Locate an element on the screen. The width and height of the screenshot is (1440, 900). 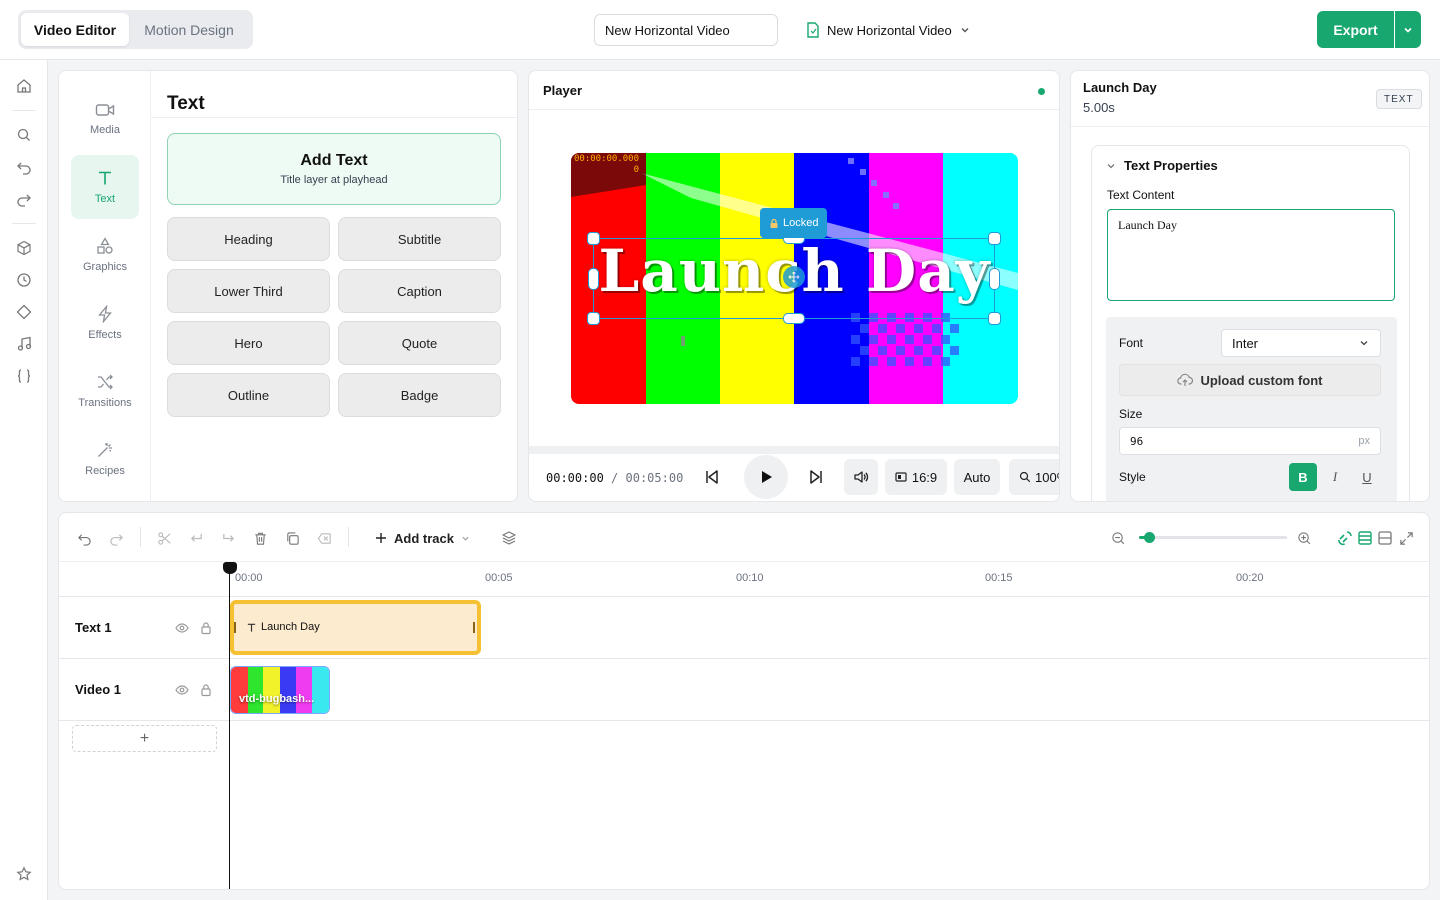
category-text: Text is located at coordinates (105, 187).